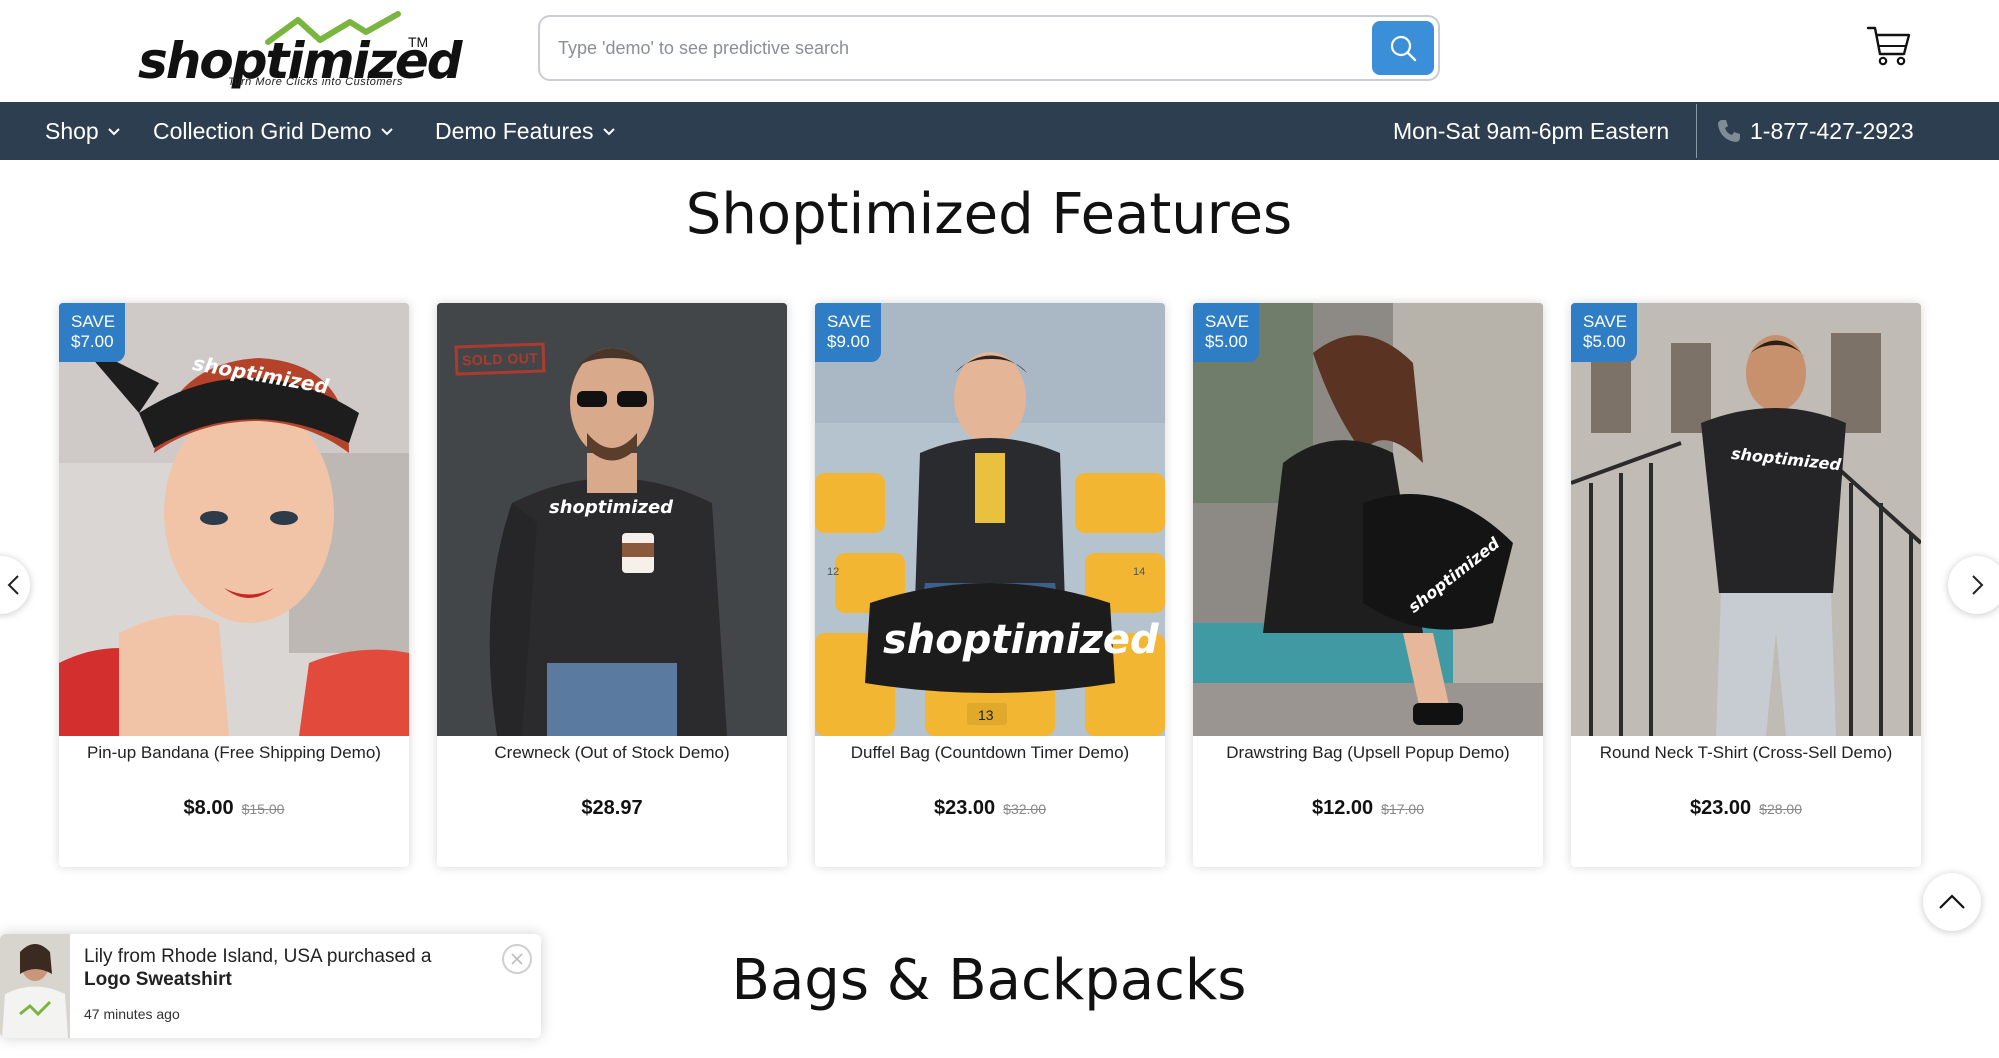 The width and height of the screenshot is (1999, 1058). Describe the element at coordinates (1368, 753) in the screenshot. I see `product-title: Drawstring Bag (Upsell Popup Demo)` at that location.